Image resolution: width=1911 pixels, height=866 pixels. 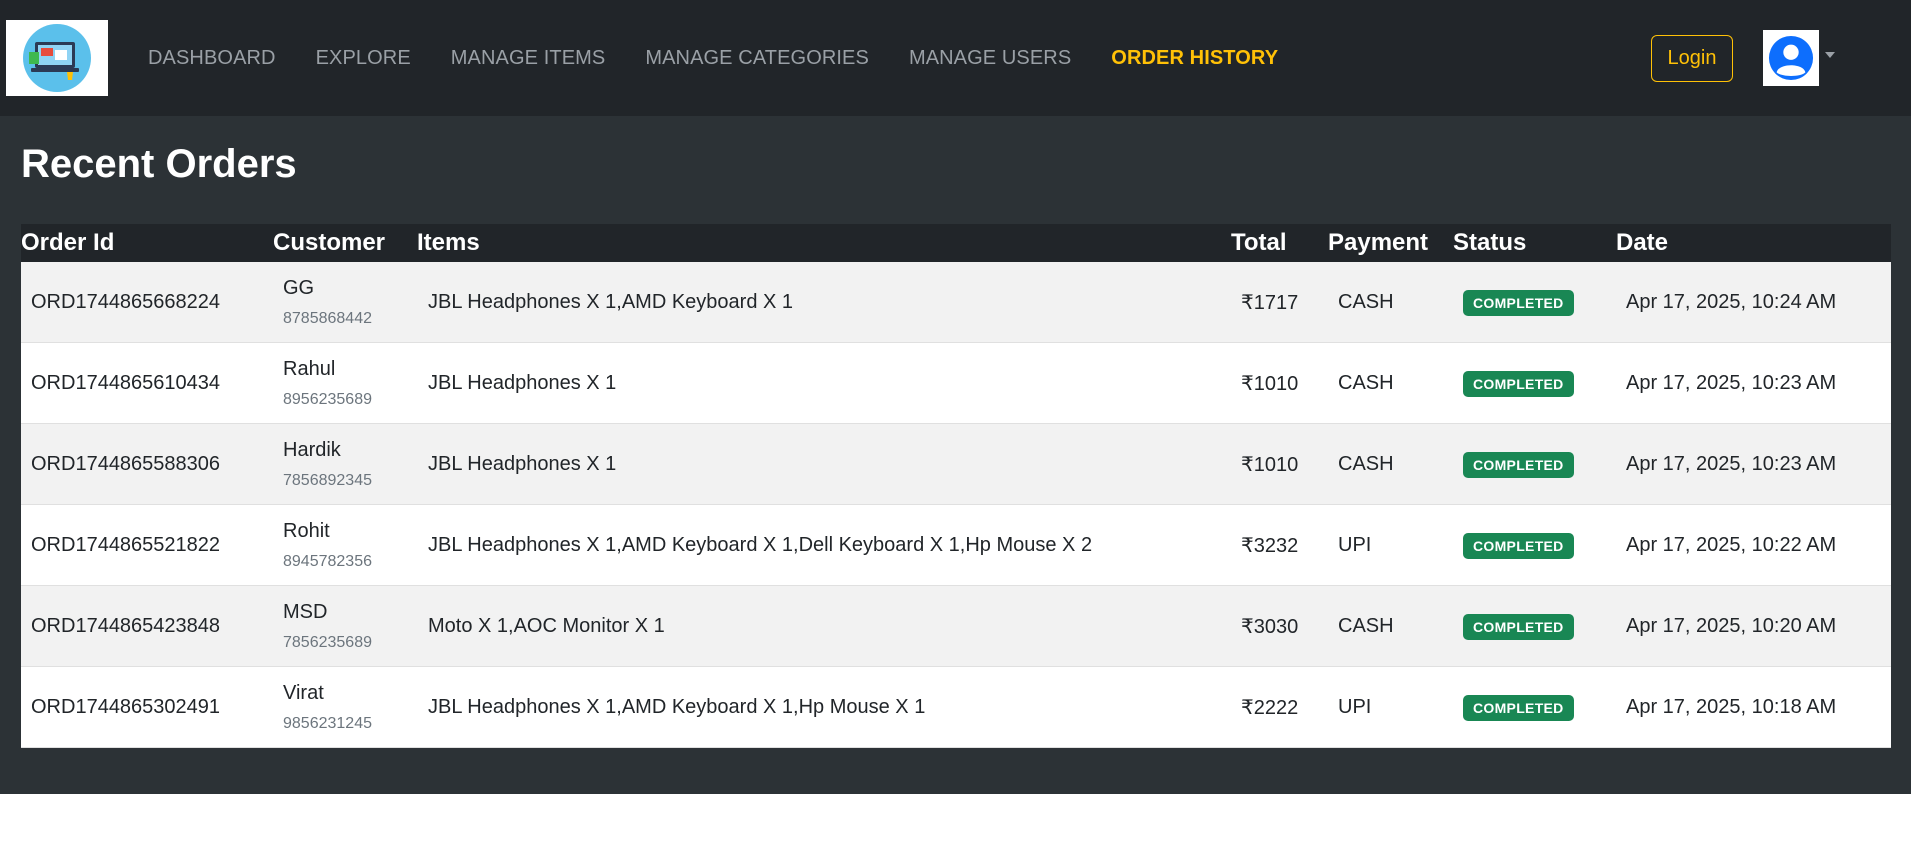 I want to click on order-items: JBL Headphones X 1,AMD Keyboard X 1, so click(x=611, y=302).